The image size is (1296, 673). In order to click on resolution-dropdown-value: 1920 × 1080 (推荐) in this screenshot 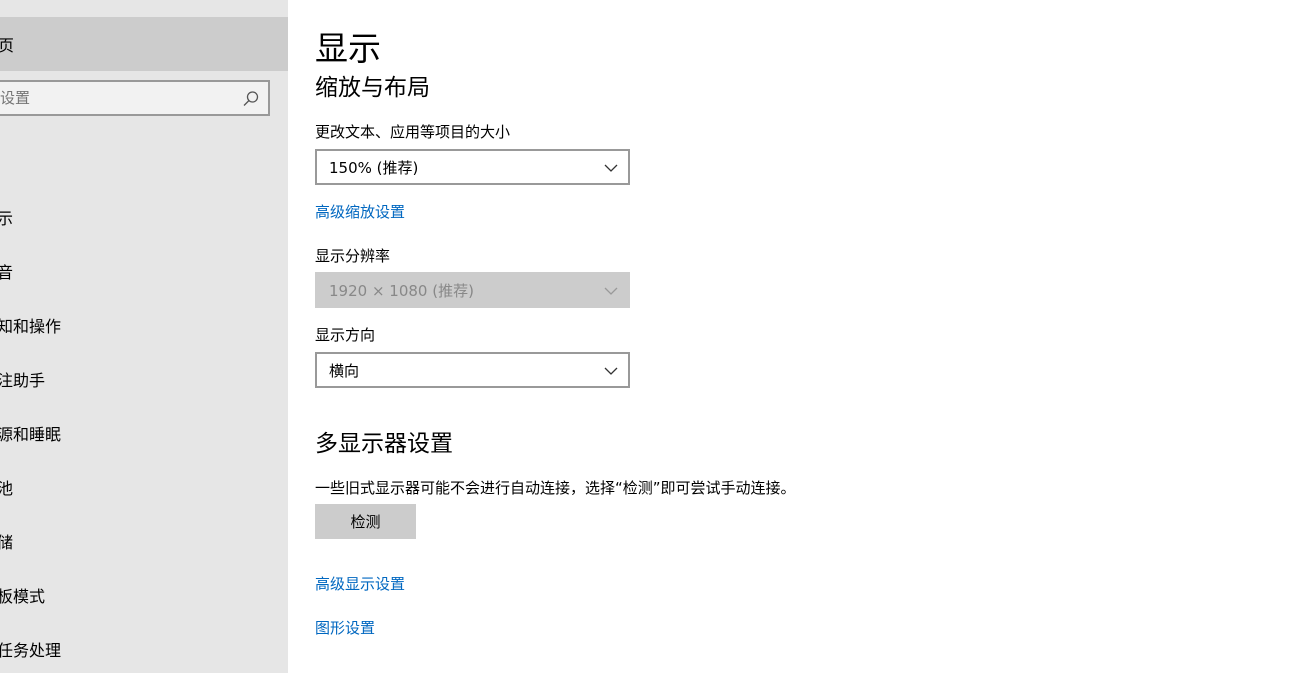, I will do `click(401, 290)`.